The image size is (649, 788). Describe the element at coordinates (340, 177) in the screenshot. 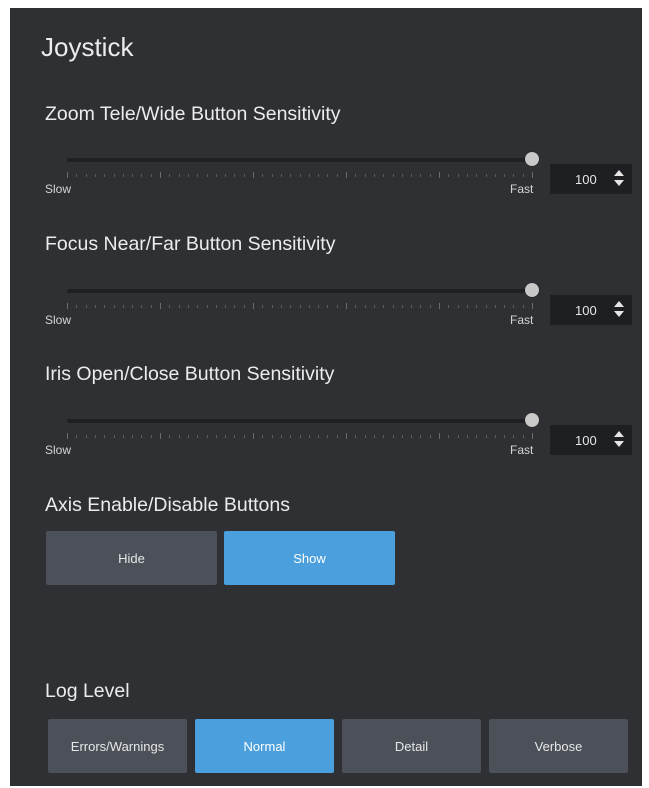

I see `zoom-sensitivity-slider-row: Slow Fast 100` at that location.